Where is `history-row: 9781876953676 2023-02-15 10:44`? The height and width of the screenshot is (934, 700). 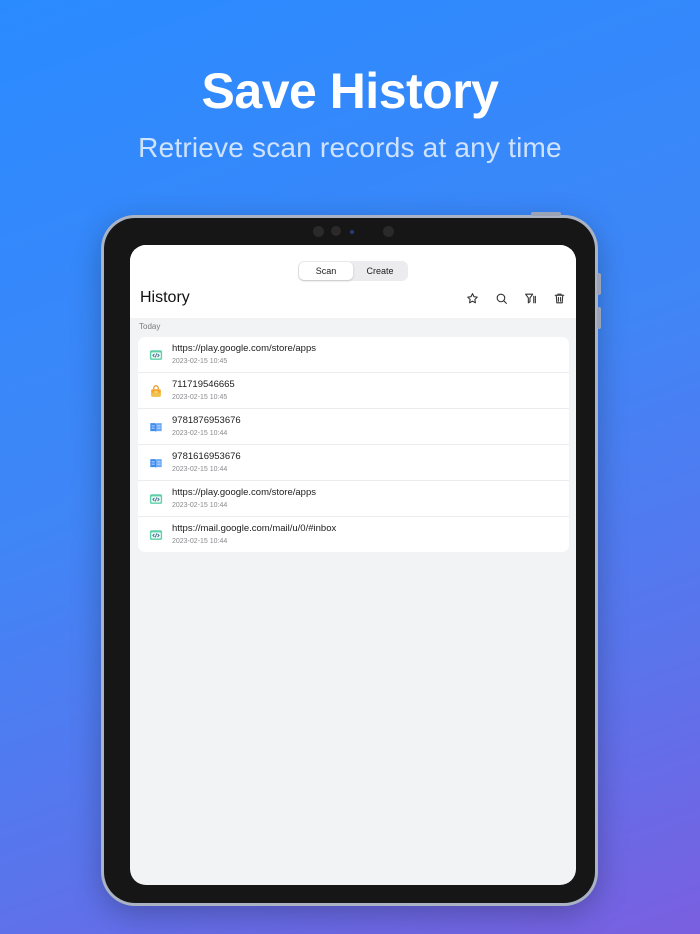 history-row: 9781876953676 2023-02-15 10:44 is located at coordinates (353, 427).